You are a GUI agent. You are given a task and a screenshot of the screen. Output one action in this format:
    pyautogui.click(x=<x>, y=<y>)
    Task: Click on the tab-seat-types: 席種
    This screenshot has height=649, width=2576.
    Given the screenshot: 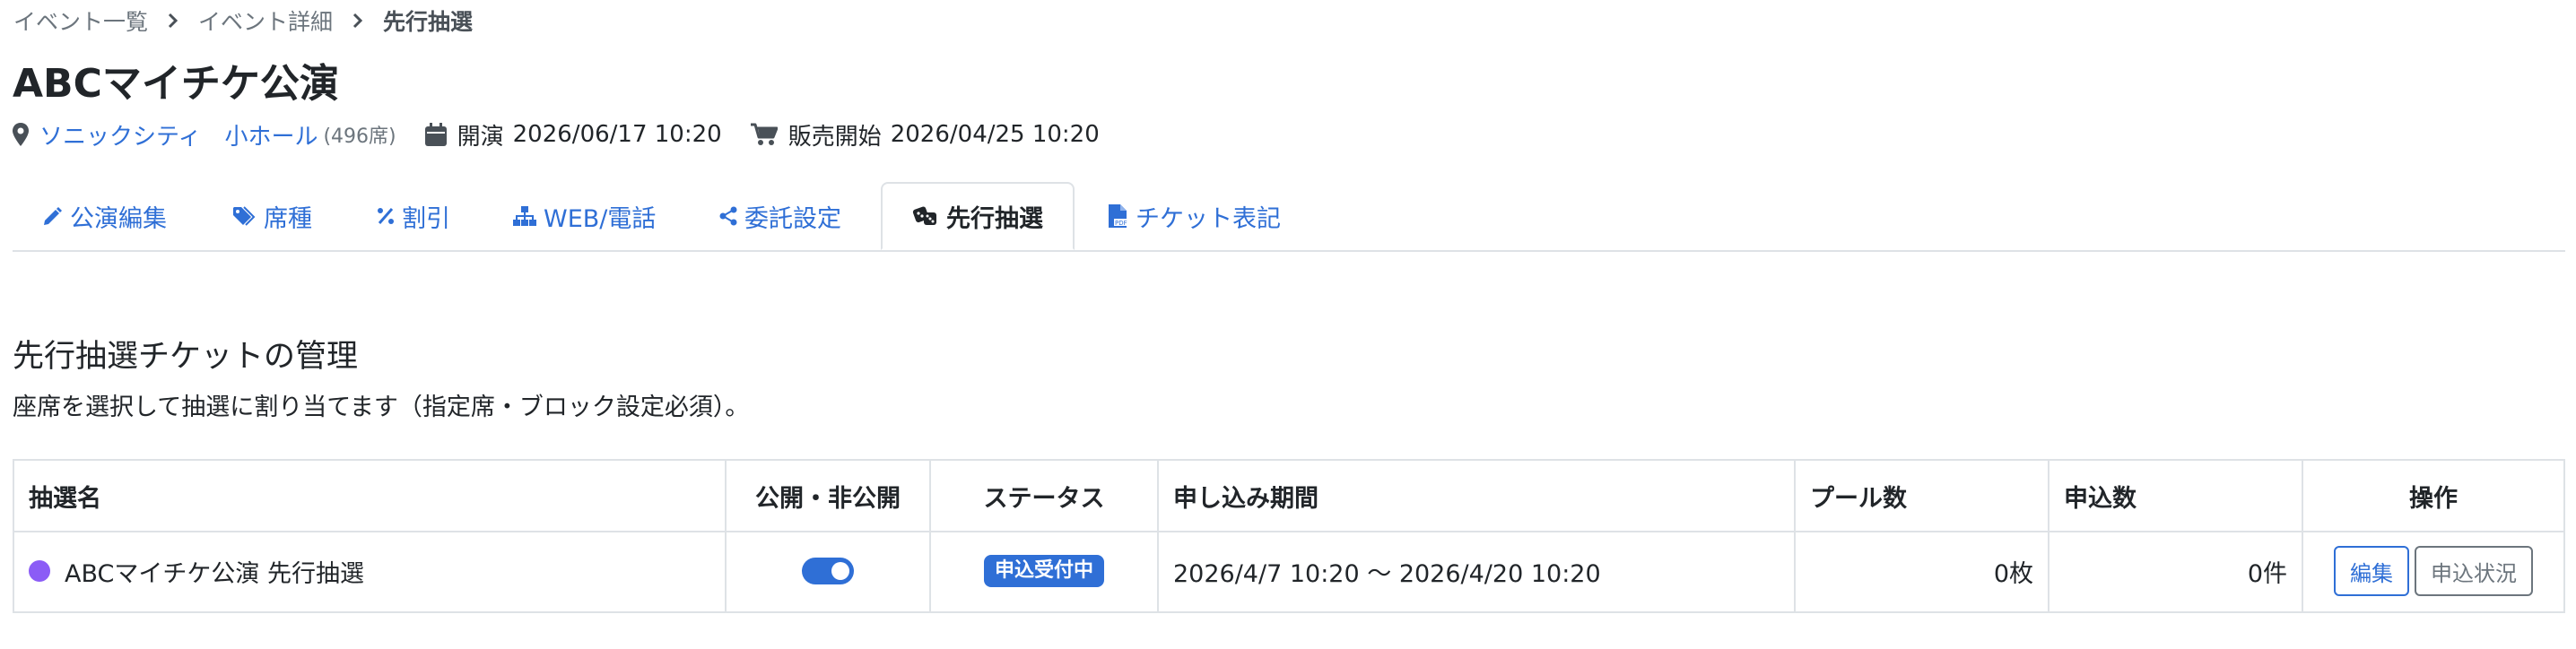 What is the action you would take?
    pyautogui.click(x=272, y=216)
    